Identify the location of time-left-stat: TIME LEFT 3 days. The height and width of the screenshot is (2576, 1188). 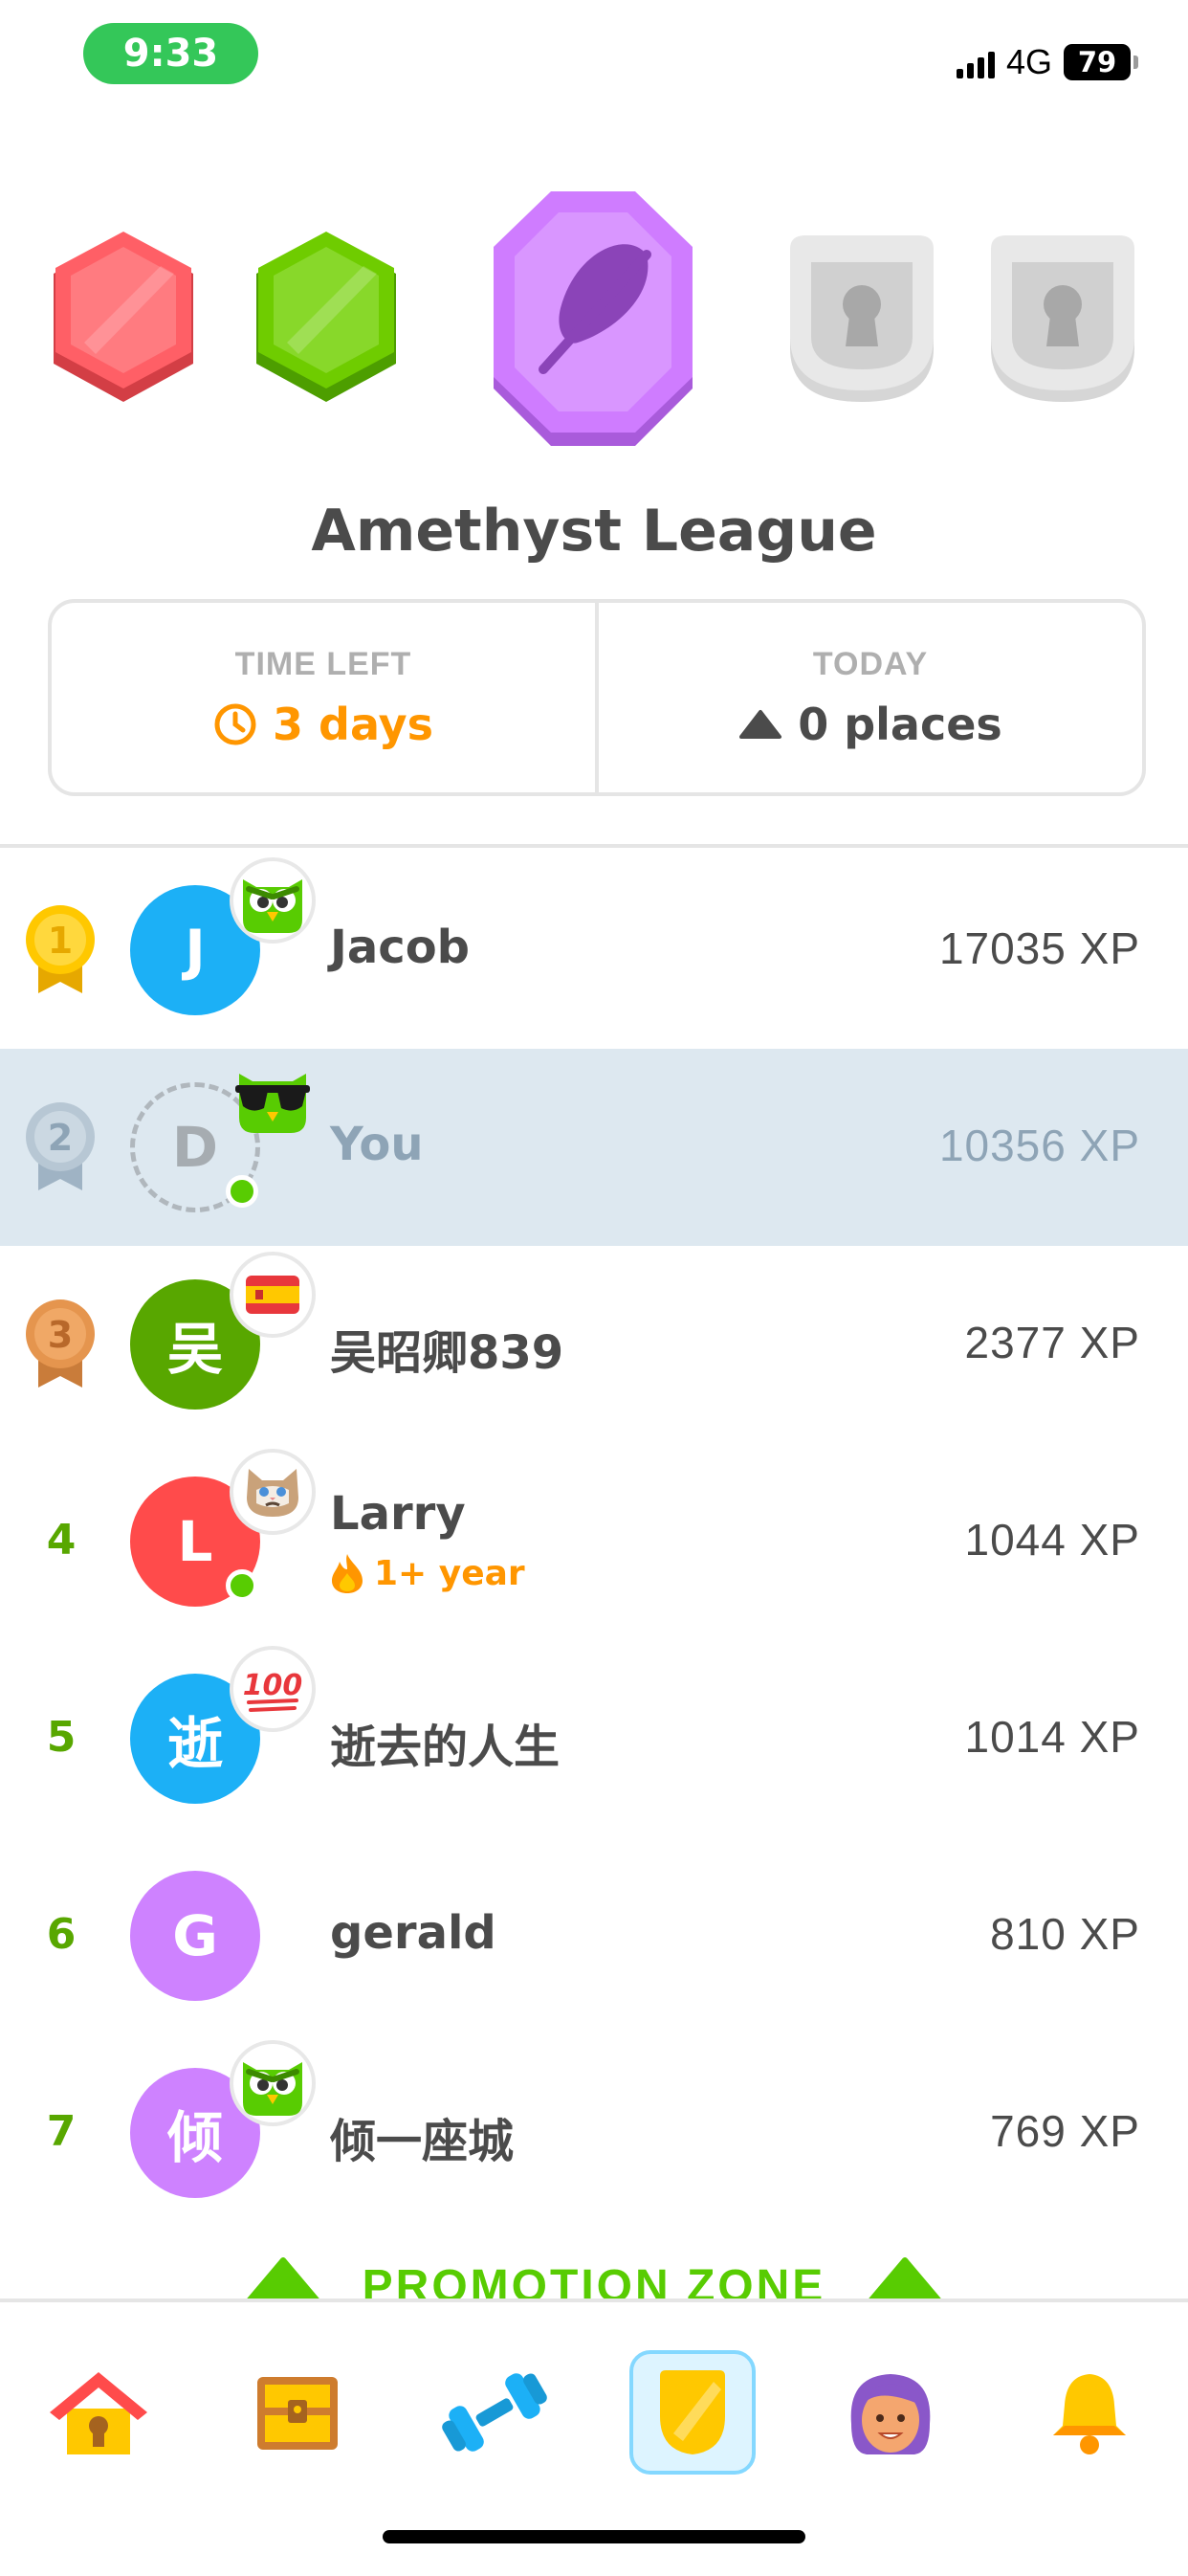
(323, 697).